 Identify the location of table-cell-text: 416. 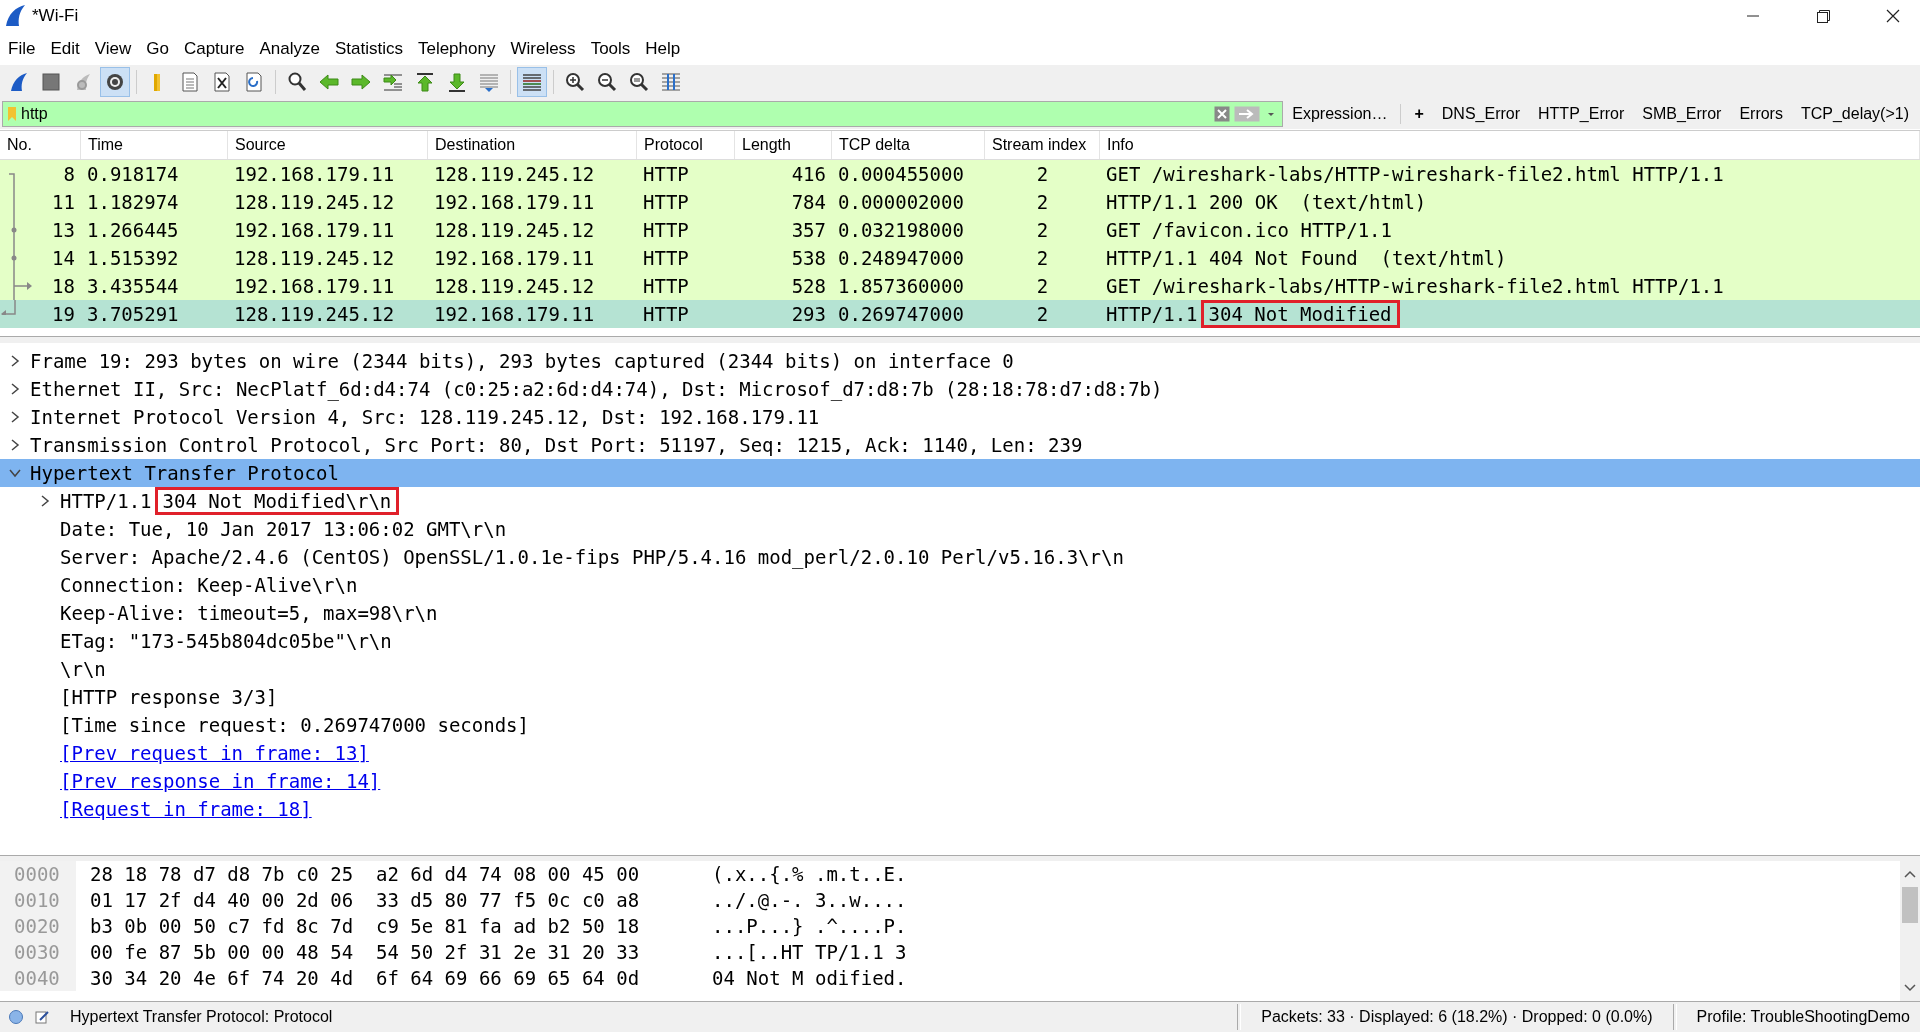
(808, 174).